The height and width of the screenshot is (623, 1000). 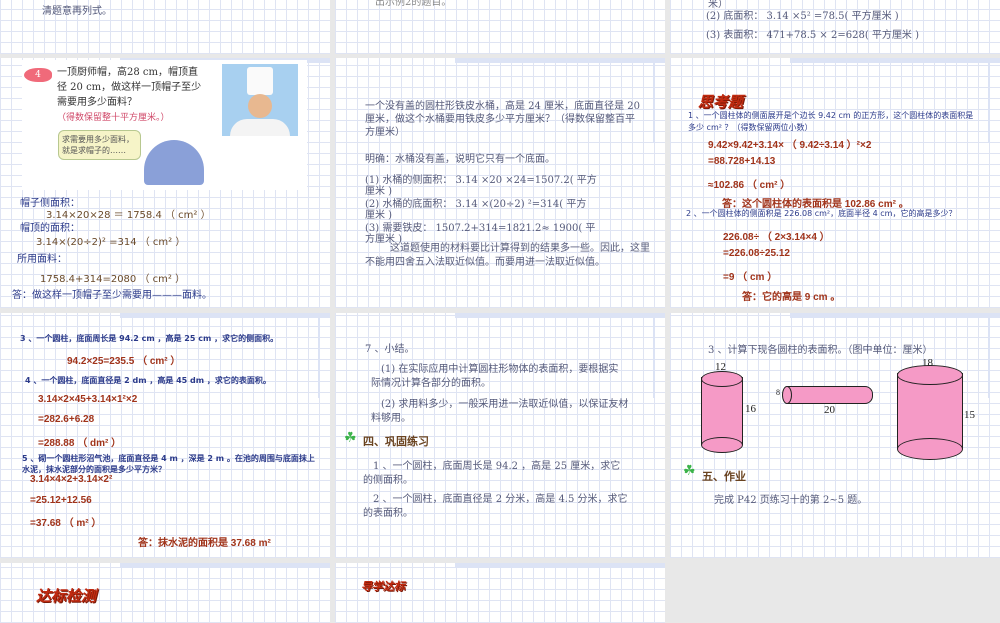 What do you see at coordinates (750, 409) in the screenshot?
I see `height-label: 16` at bounding box center [750, 409].